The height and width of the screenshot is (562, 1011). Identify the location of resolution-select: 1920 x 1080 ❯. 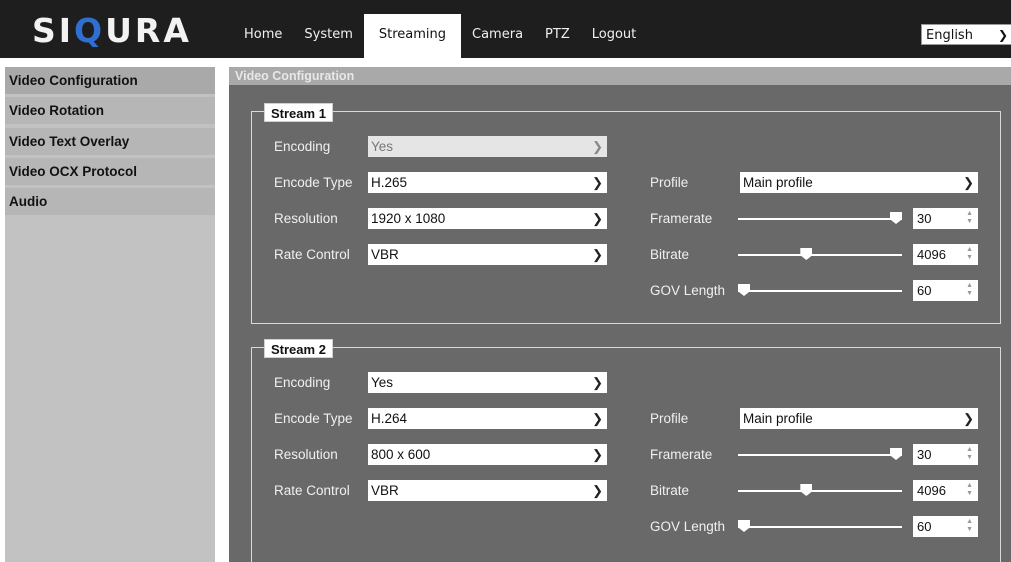
(487, 218).